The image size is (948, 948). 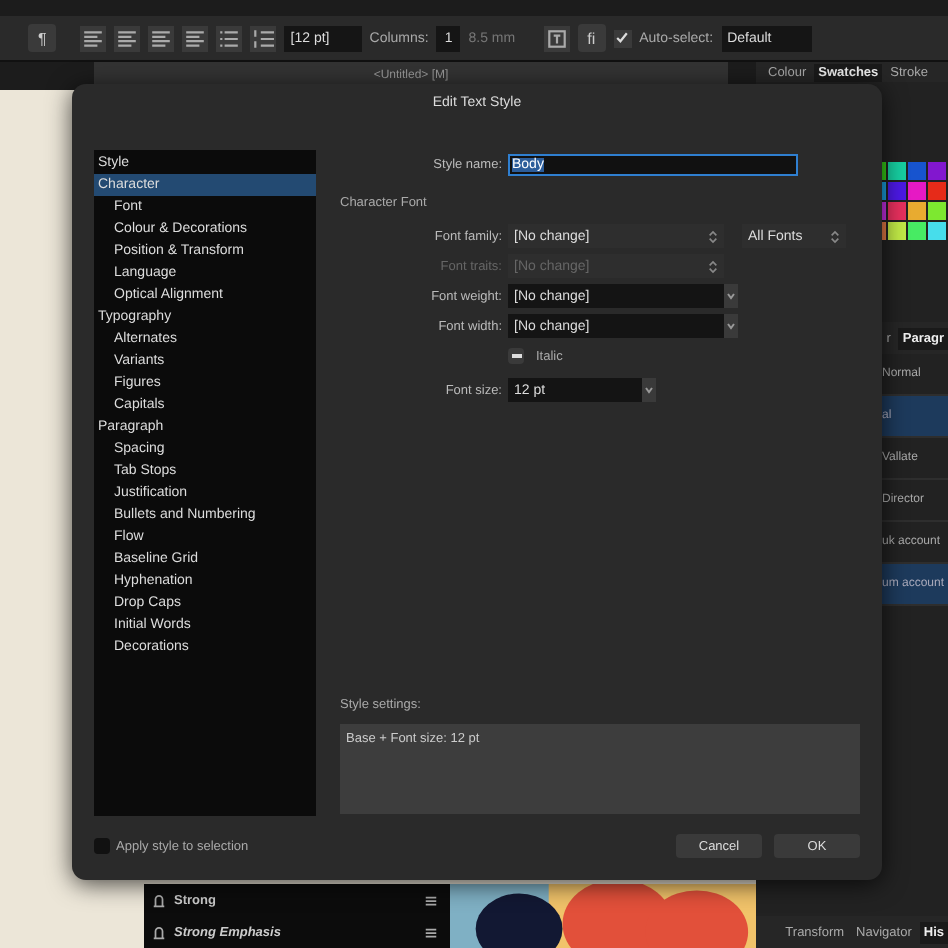 What do you see at coordinates (556, 38) in the screenshot?
I see `text-frame-icon` at bounding box center [556, 38].